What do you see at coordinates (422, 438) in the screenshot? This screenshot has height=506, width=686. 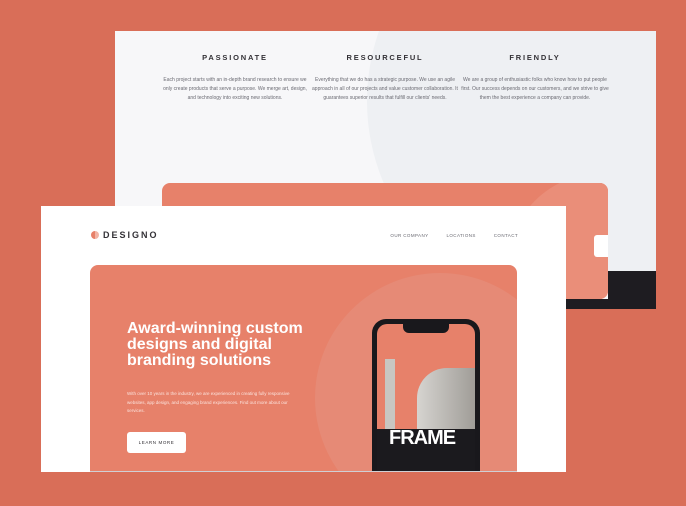 I see `phone-frame-text: FRAME` at bounding box center [422, 438].